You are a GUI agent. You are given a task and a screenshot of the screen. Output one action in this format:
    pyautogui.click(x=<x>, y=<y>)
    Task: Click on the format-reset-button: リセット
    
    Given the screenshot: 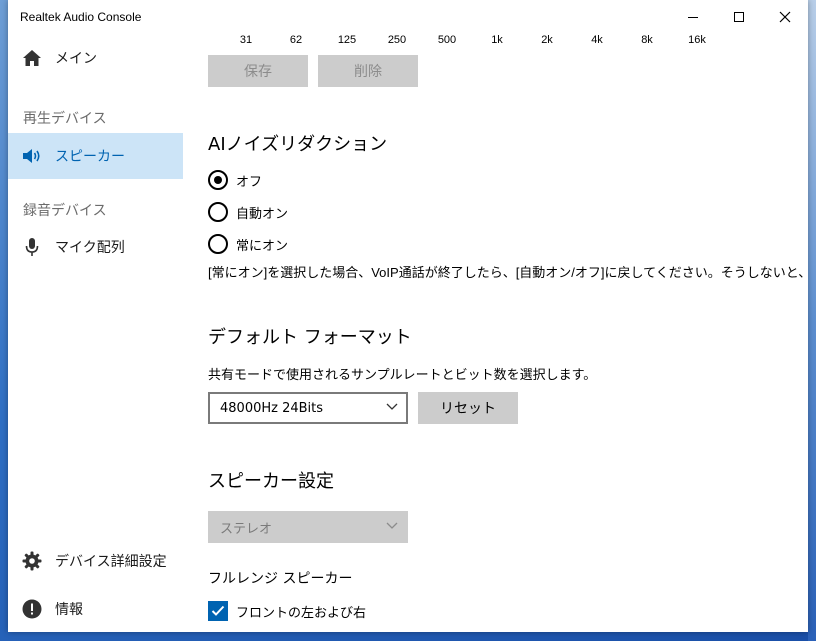 What is the action you would take?
    pyautogui.click(x=468, y=408)
    